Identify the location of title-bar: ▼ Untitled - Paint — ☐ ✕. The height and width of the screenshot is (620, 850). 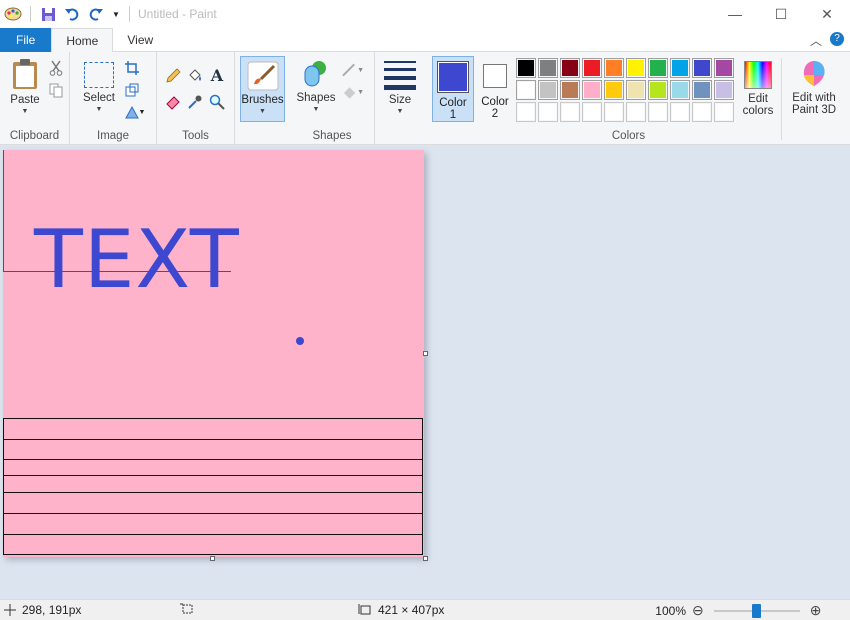
(425, 14).